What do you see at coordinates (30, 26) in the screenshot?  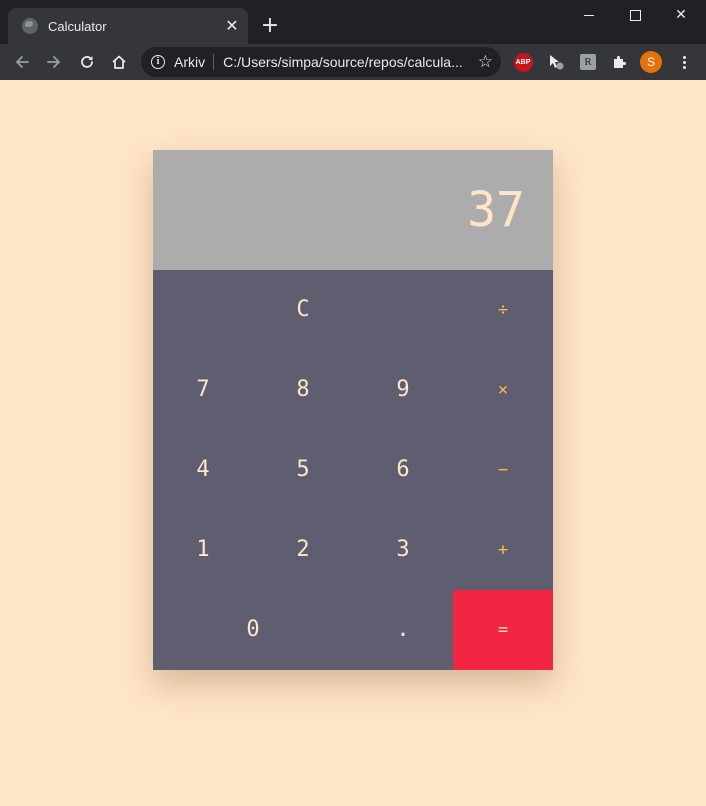 I see `globe-icon` at bounding box center [30, 26].